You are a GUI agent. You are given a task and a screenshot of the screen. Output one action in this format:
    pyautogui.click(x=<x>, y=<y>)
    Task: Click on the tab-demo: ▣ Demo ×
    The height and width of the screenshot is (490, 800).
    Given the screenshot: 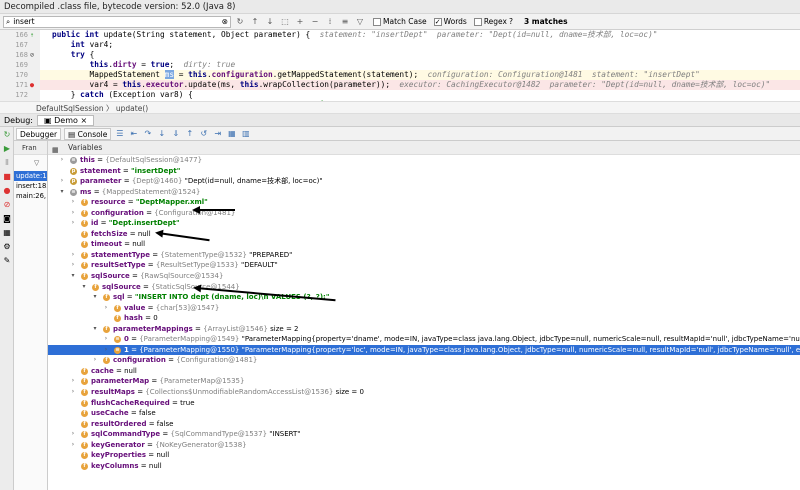 What is the action you would take?
    pyautogui.click(x=66, y=120)
    